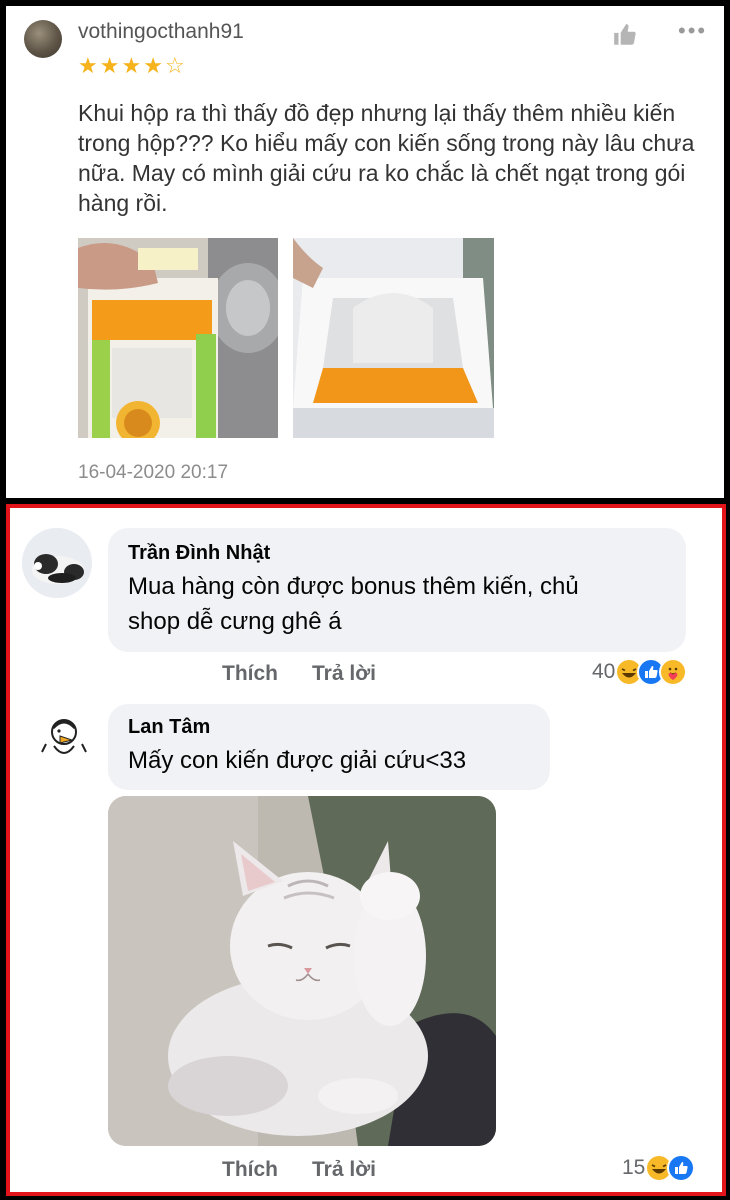  What do you see at coordinates (344, 674) in the screenshot?
I see `comment-1-reply-button: Trả lời` at bounding box center [344, 674].